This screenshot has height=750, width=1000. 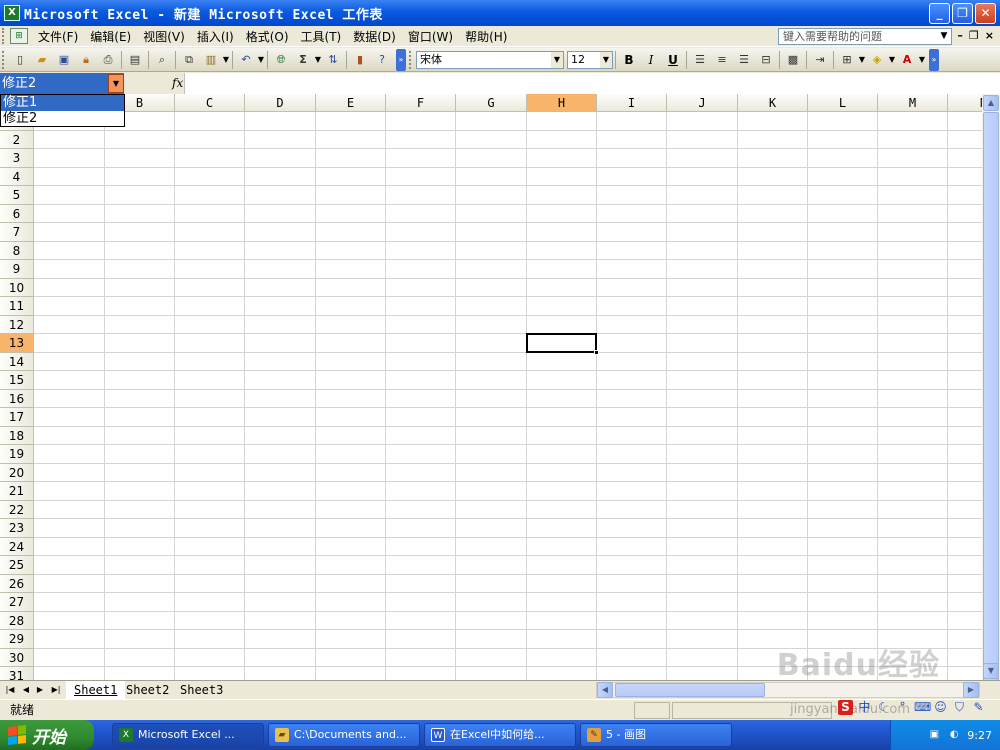 I want to click on row-header-20: 20, so click(x=17, y=472).